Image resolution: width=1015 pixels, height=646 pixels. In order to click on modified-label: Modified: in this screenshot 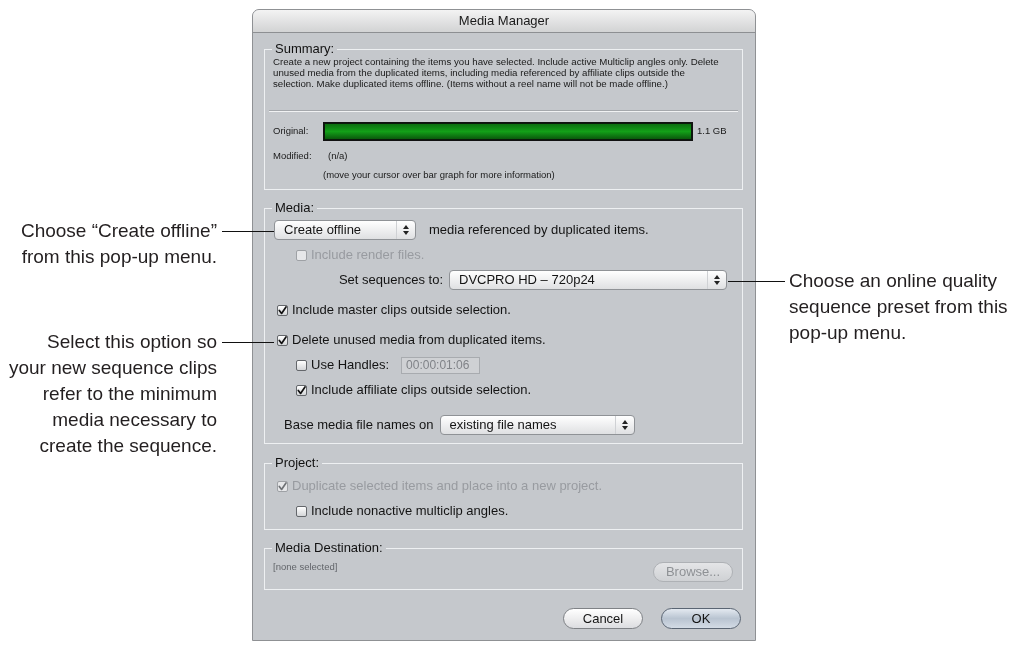, I will do `click(293, 156)`.